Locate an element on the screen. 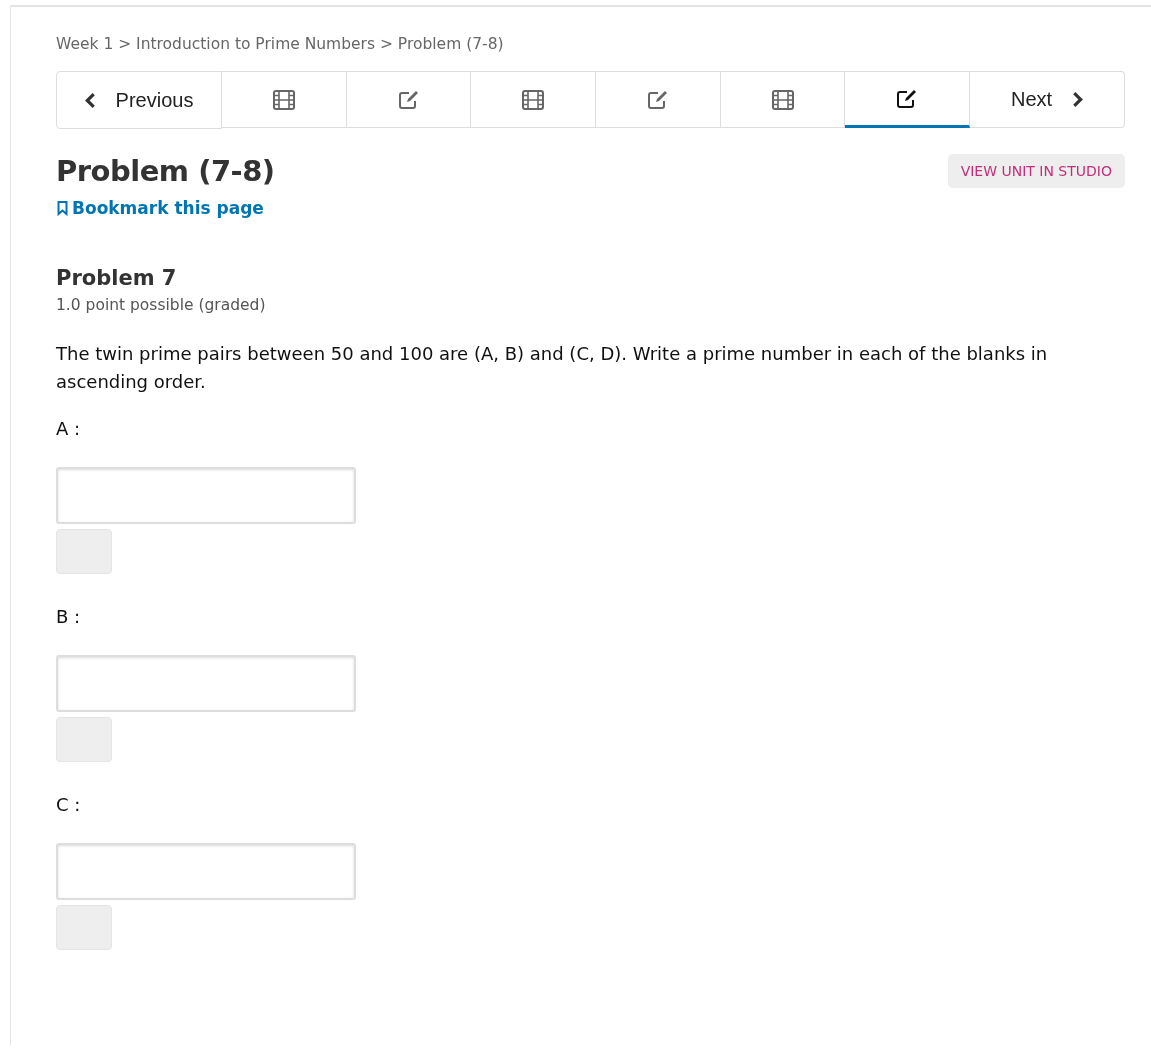 The image size is (1151, 1056). points-text: 1.0 point possible (graded) is located at coordinates (161, 305).